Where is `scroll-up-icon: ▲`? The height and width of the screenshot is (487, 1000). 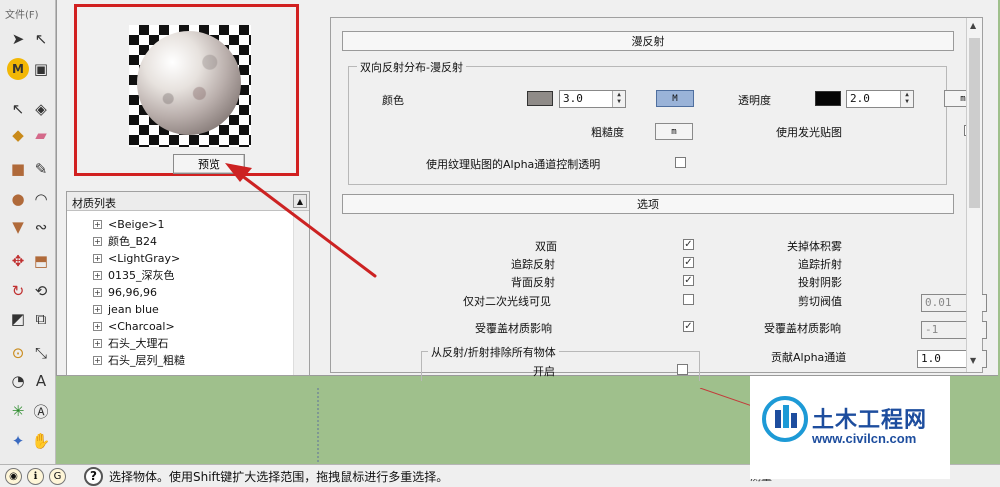
scroll-up-icon: ▲ is located at coordinates (973, 25).